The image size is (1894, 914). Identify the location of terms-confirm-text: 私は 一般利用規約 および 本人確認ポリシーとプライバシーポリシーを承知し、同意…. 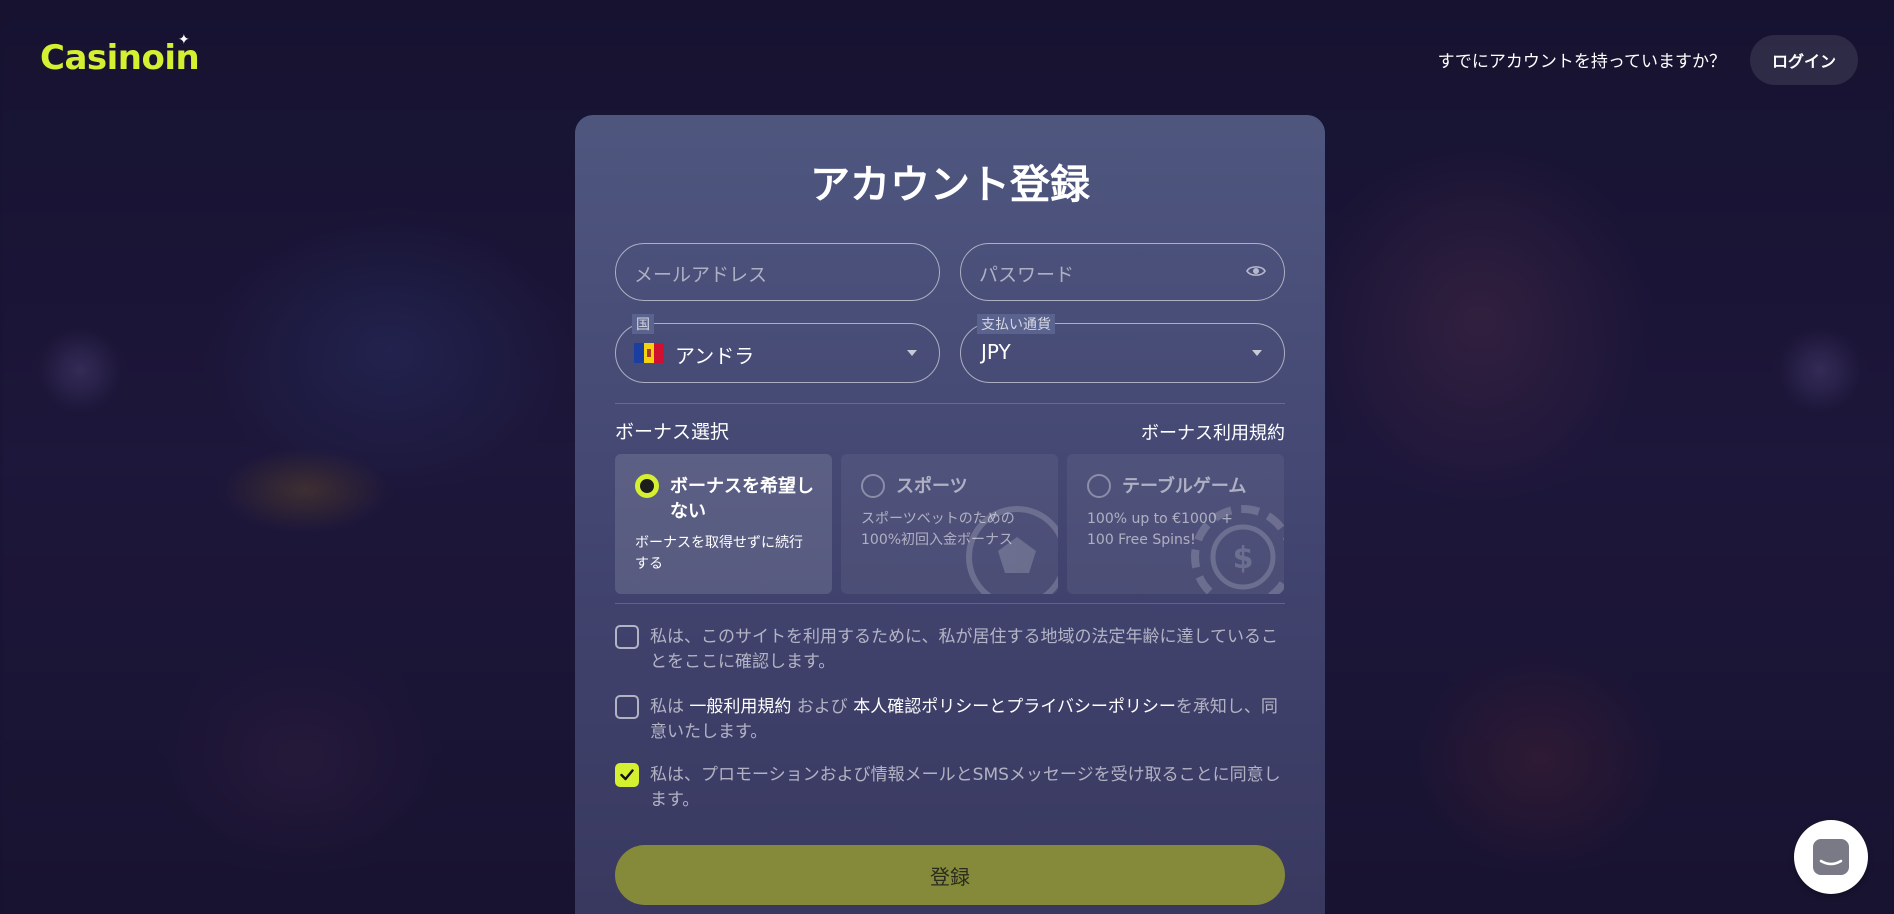
(967, 720).